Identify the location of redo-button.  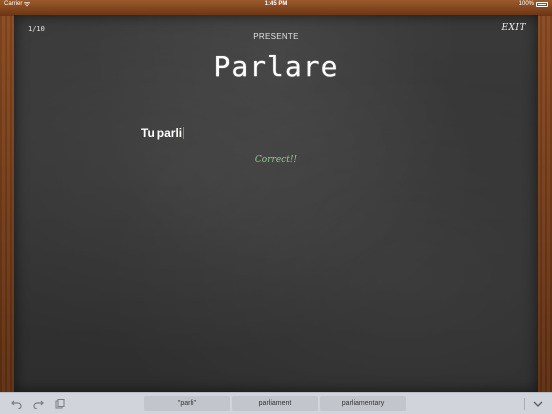
(38, 404).